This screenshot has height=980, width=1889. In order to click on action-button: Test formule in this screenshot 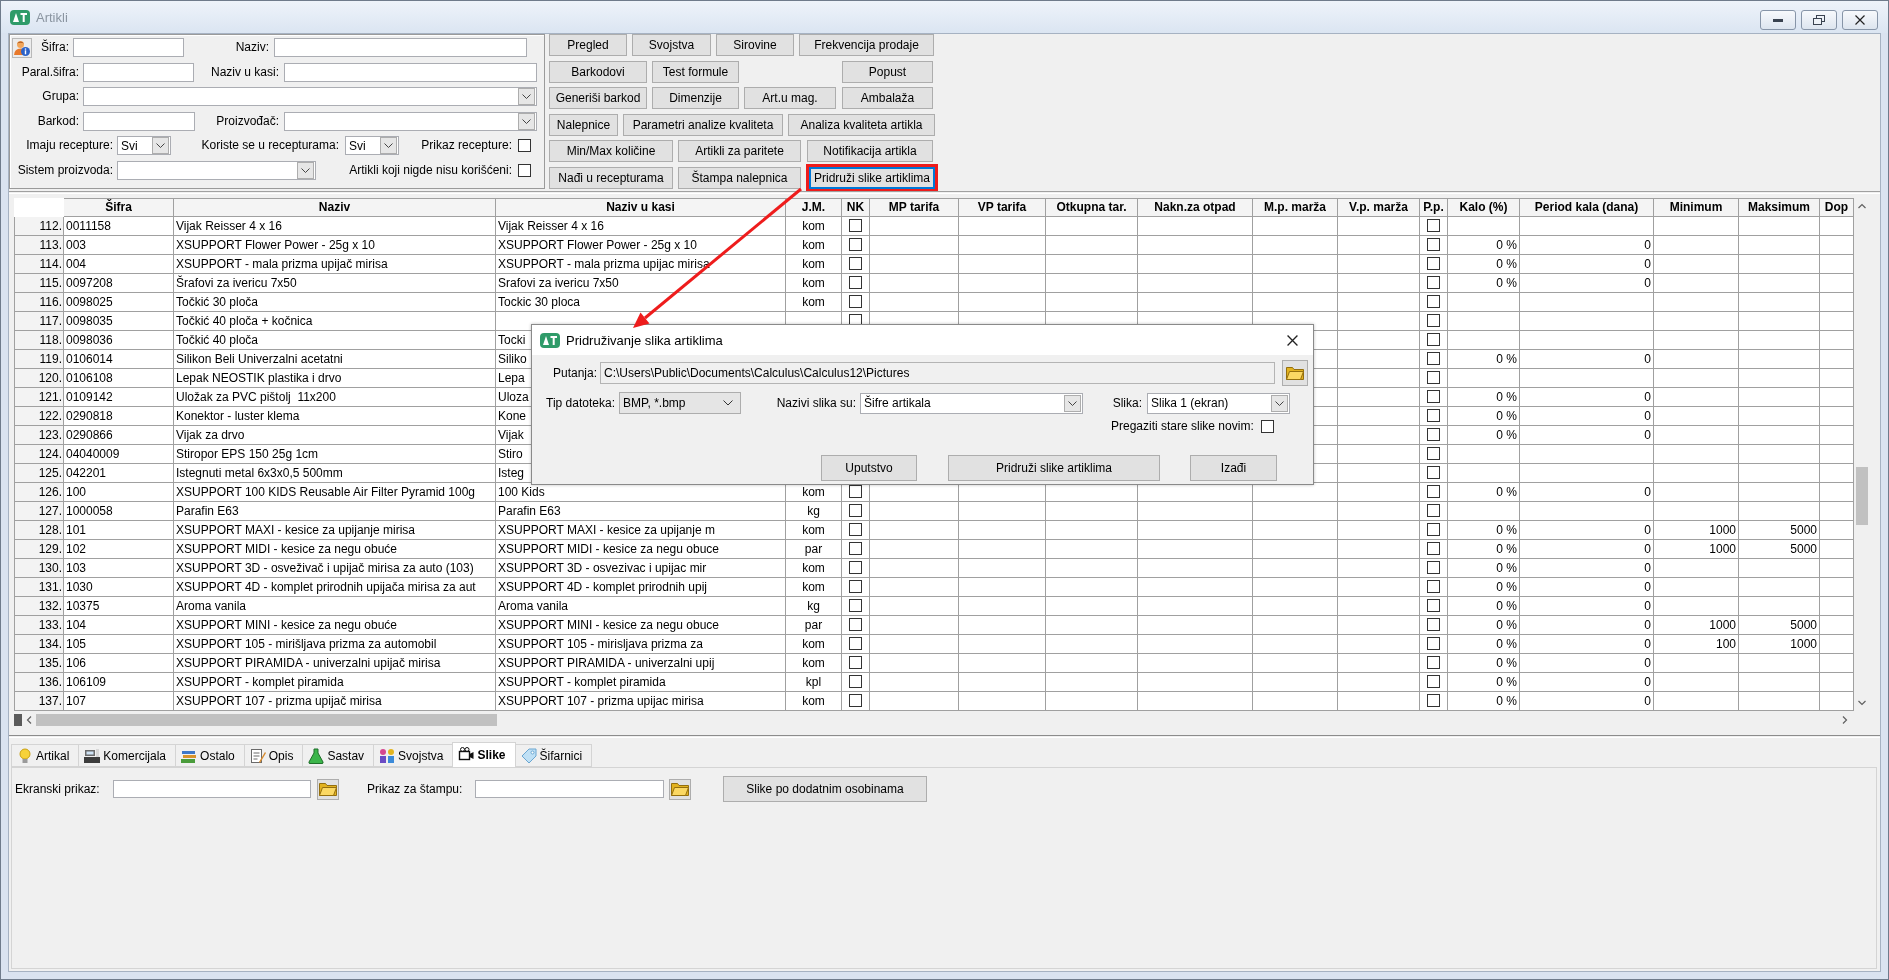, I will do `click(695, 71)`.